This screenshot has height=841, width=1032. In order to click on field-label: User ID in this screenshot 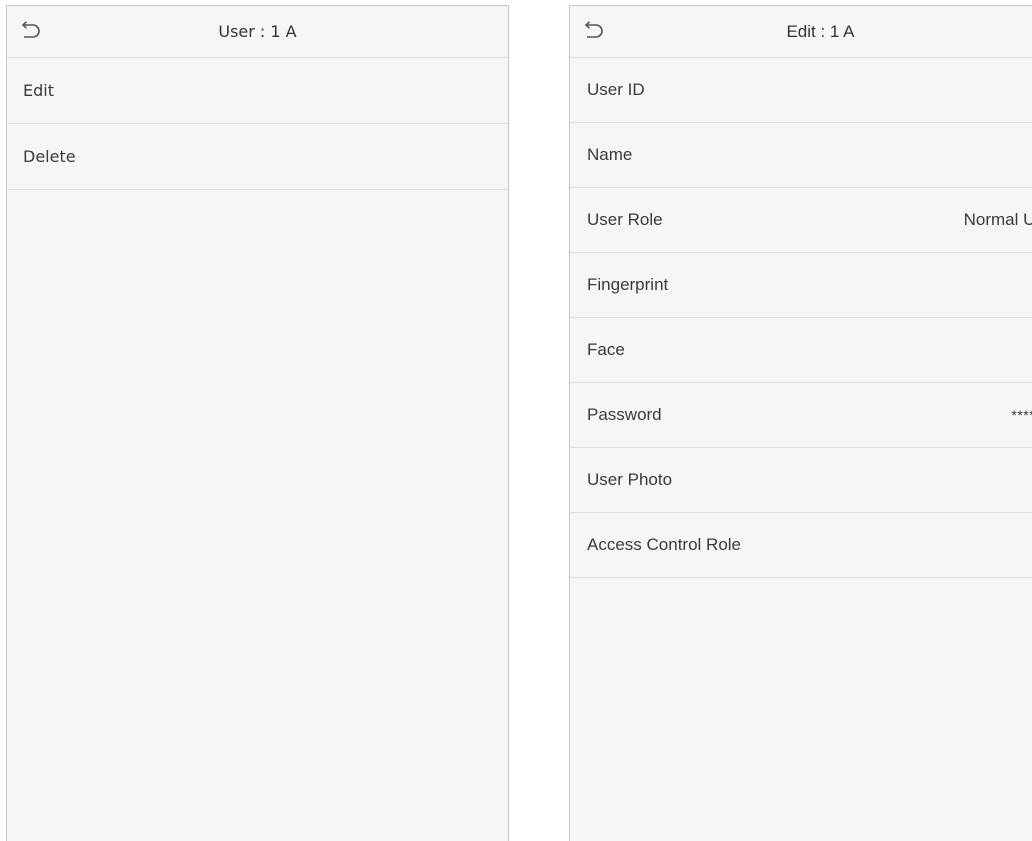, I will do `click(616, 89)`.